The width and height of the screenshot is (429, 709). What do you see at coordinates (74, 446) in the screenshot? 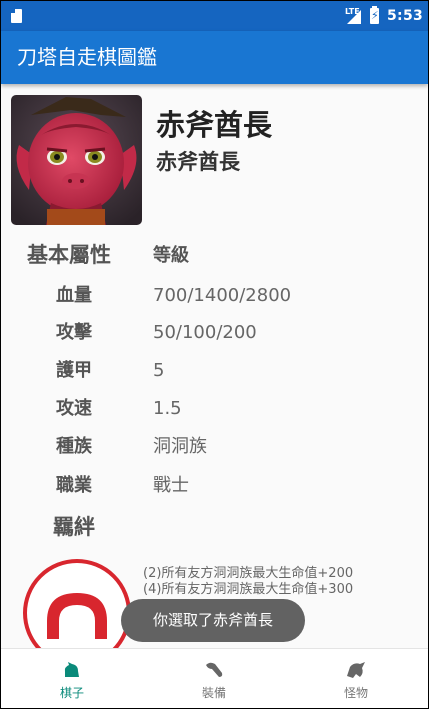
I see `stat-label-race: 種族` at bounding box center [74, 446].